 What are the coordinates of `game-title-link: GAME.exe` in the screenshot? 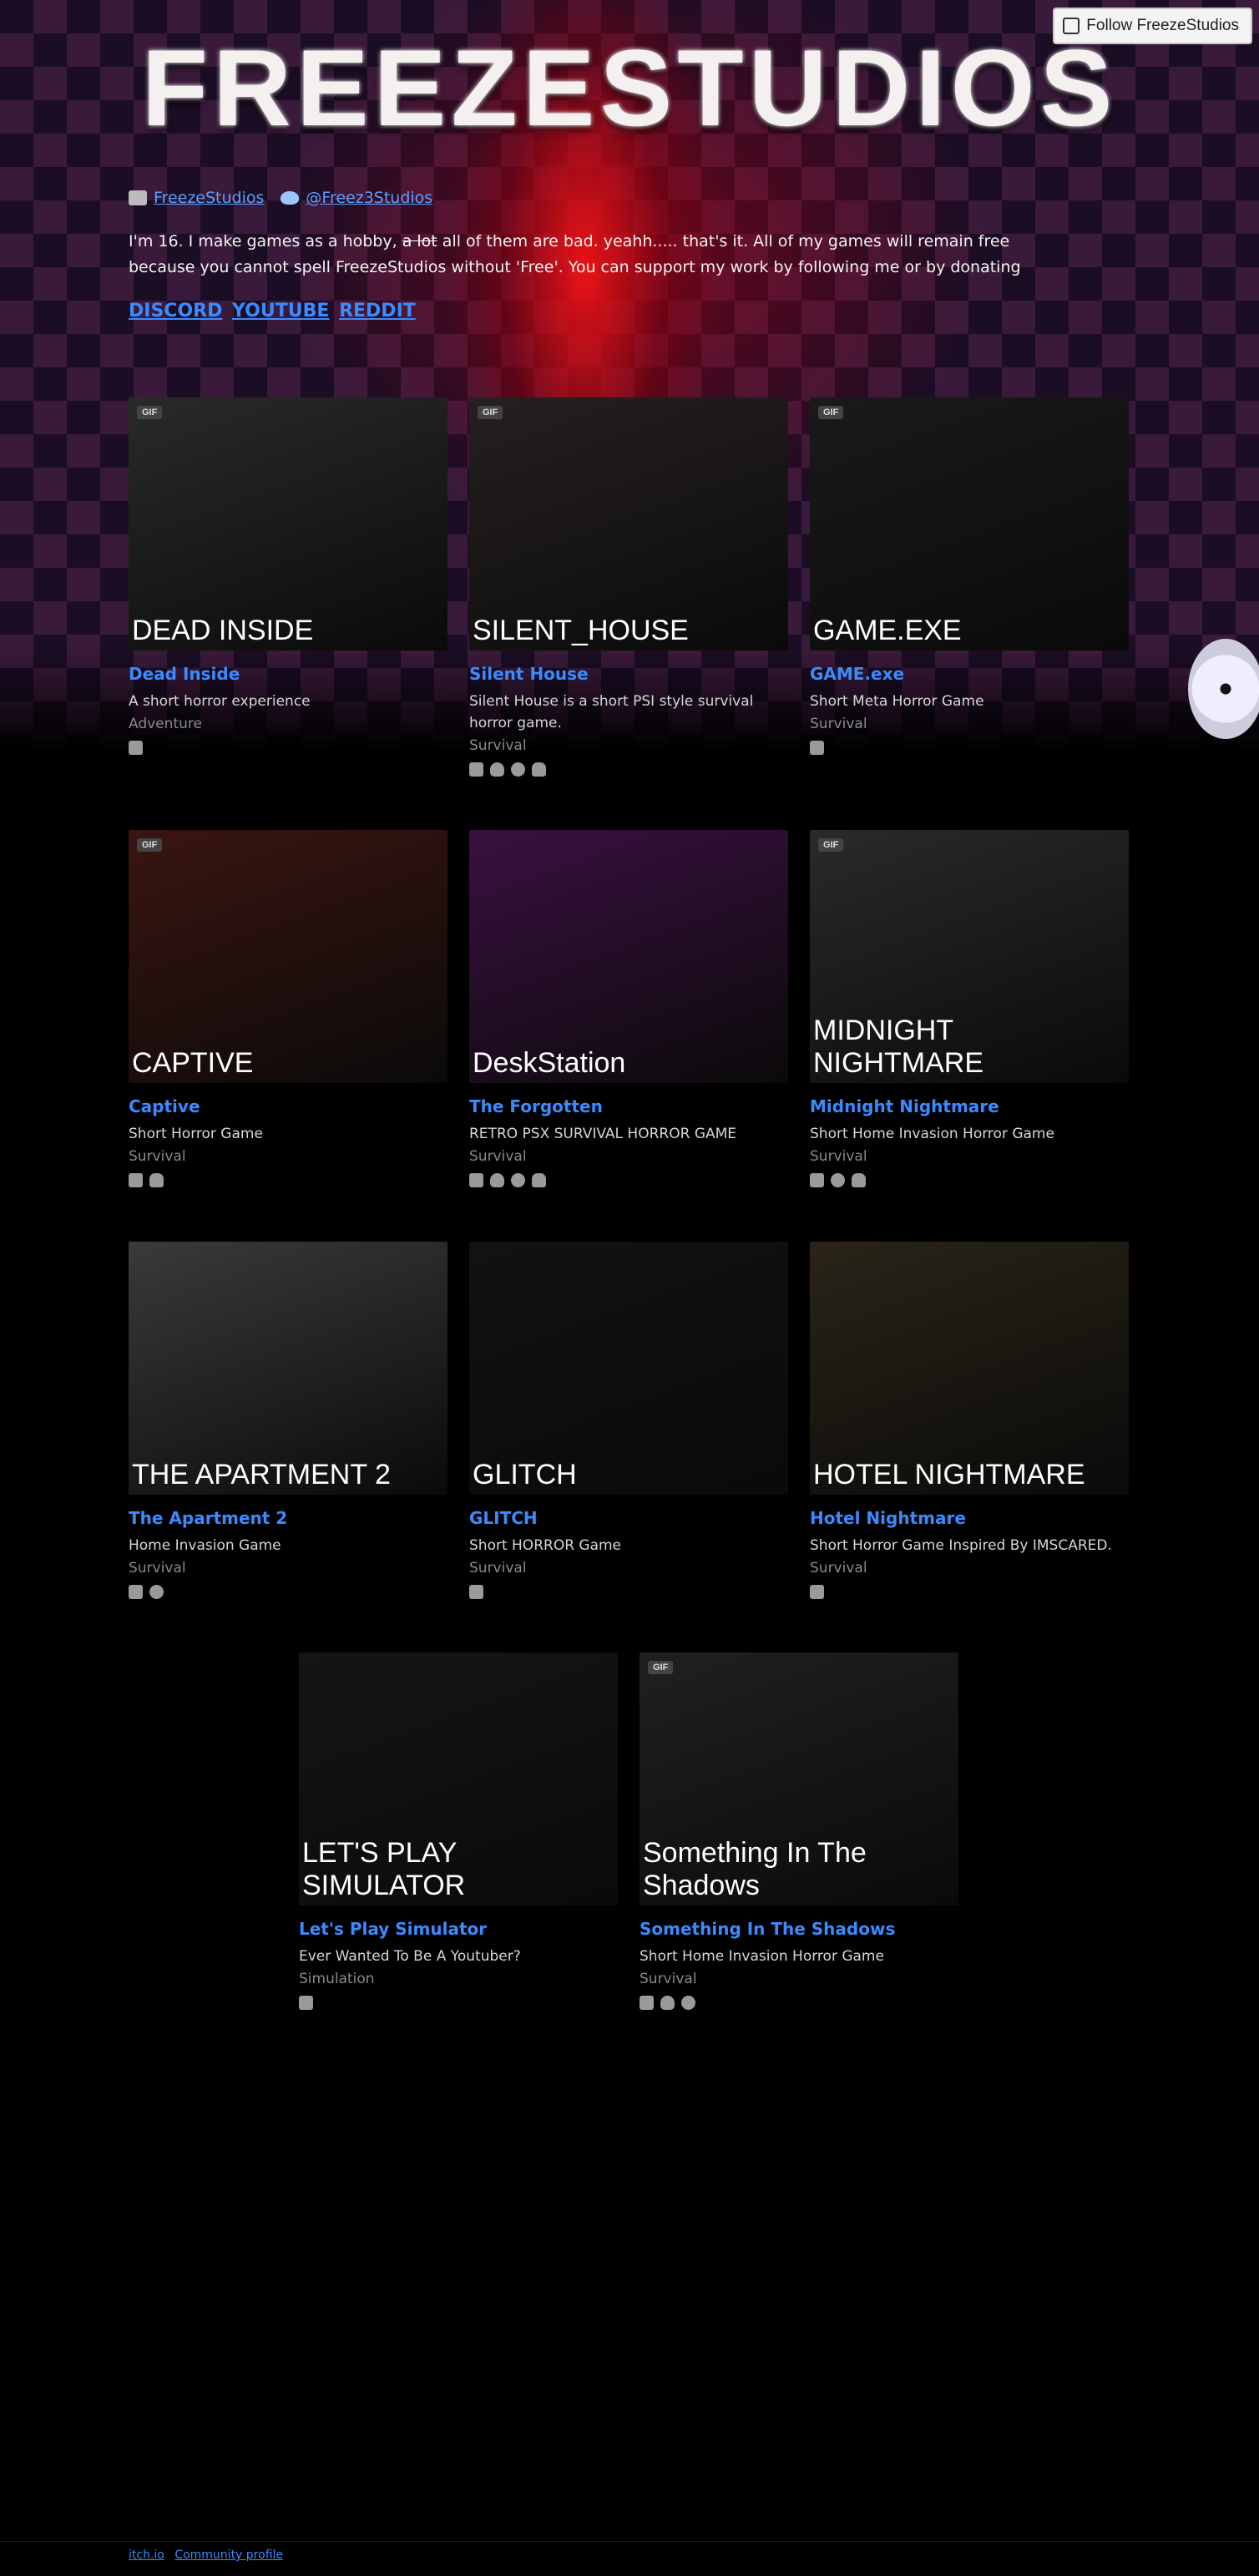 It's located at (969, 674).